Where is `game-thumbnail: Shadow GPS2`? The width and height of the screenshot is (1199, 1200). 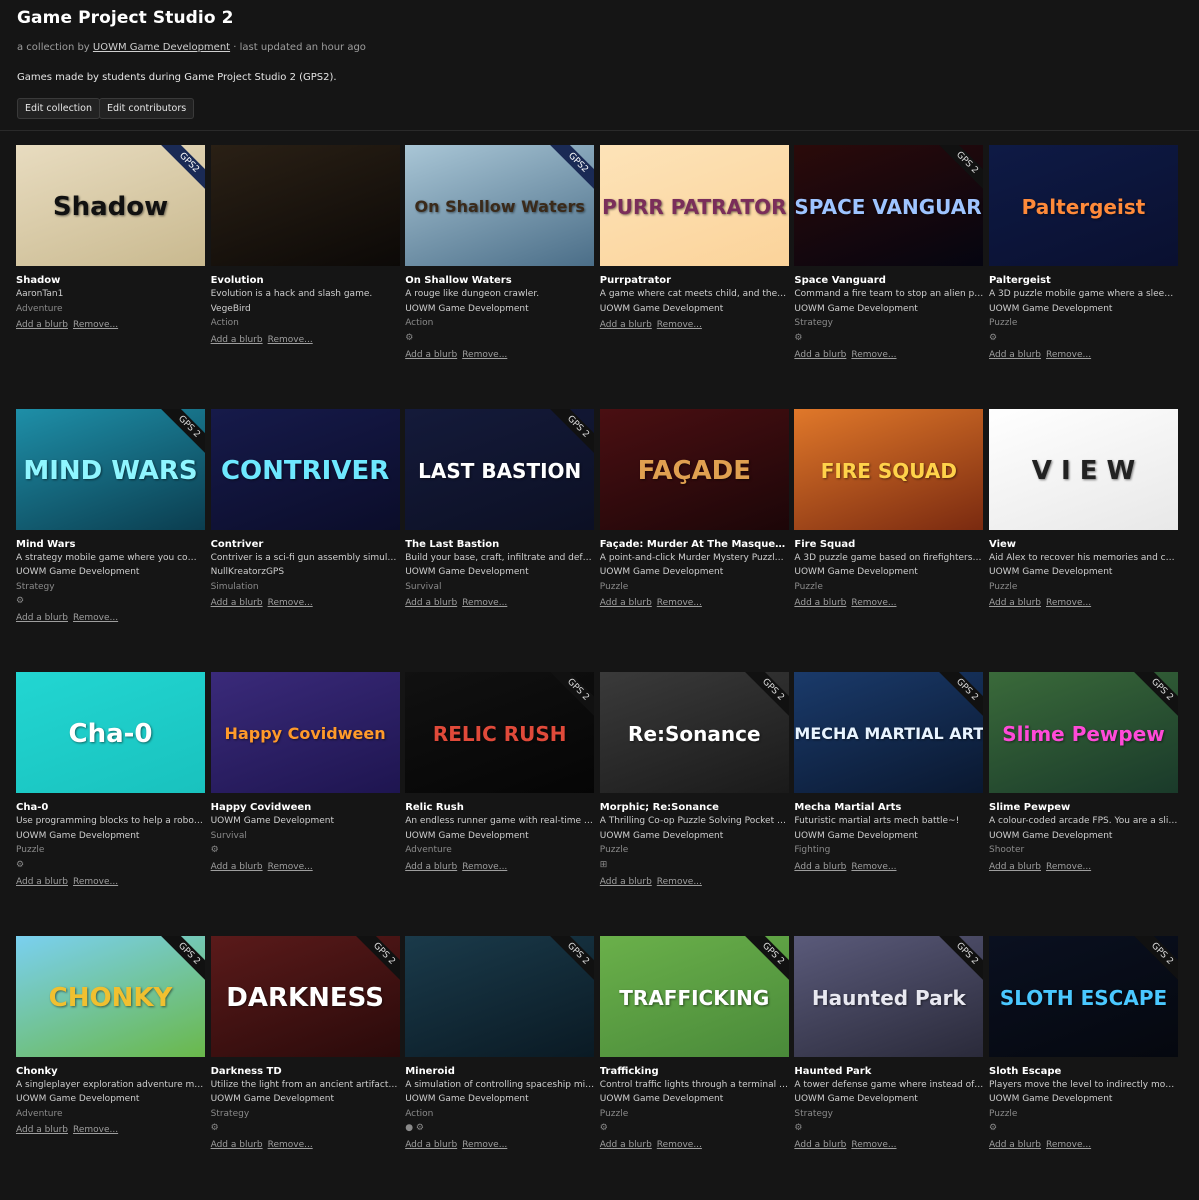
game-thumbnail: Shadow GPS2 is located at coordinates (110, 205).